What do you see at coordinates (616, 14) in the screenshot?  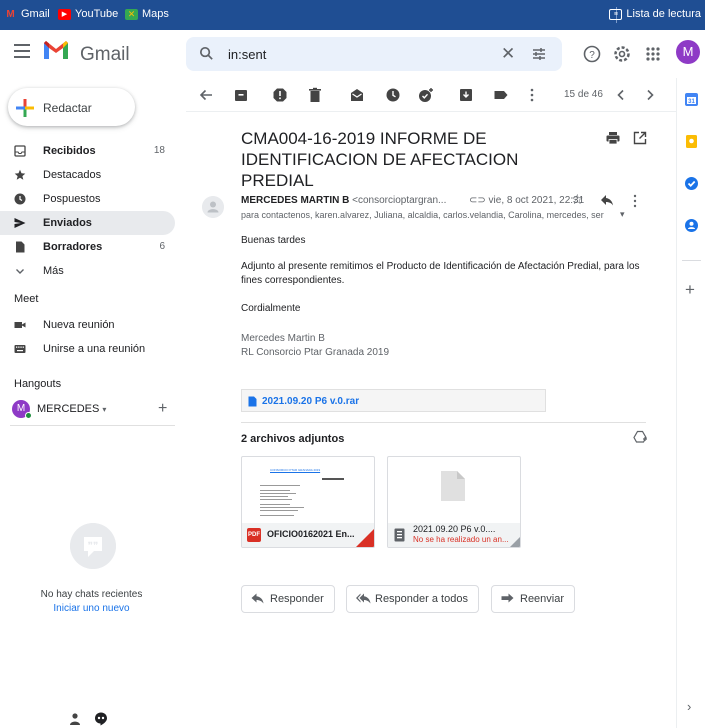 I see `reading-list-icon: ≡` at bounding box center [616, 14].